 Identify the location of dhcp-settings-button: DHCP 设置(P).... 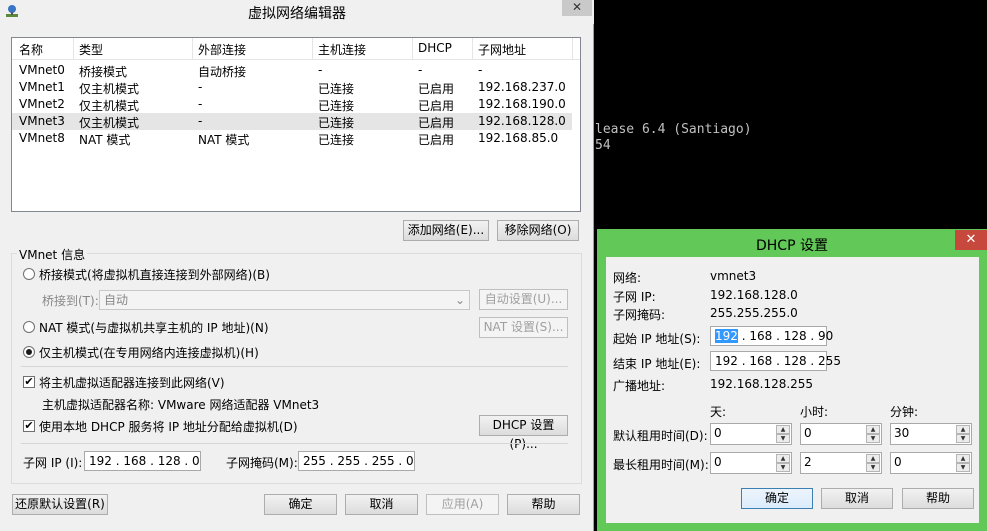
(523, 433).